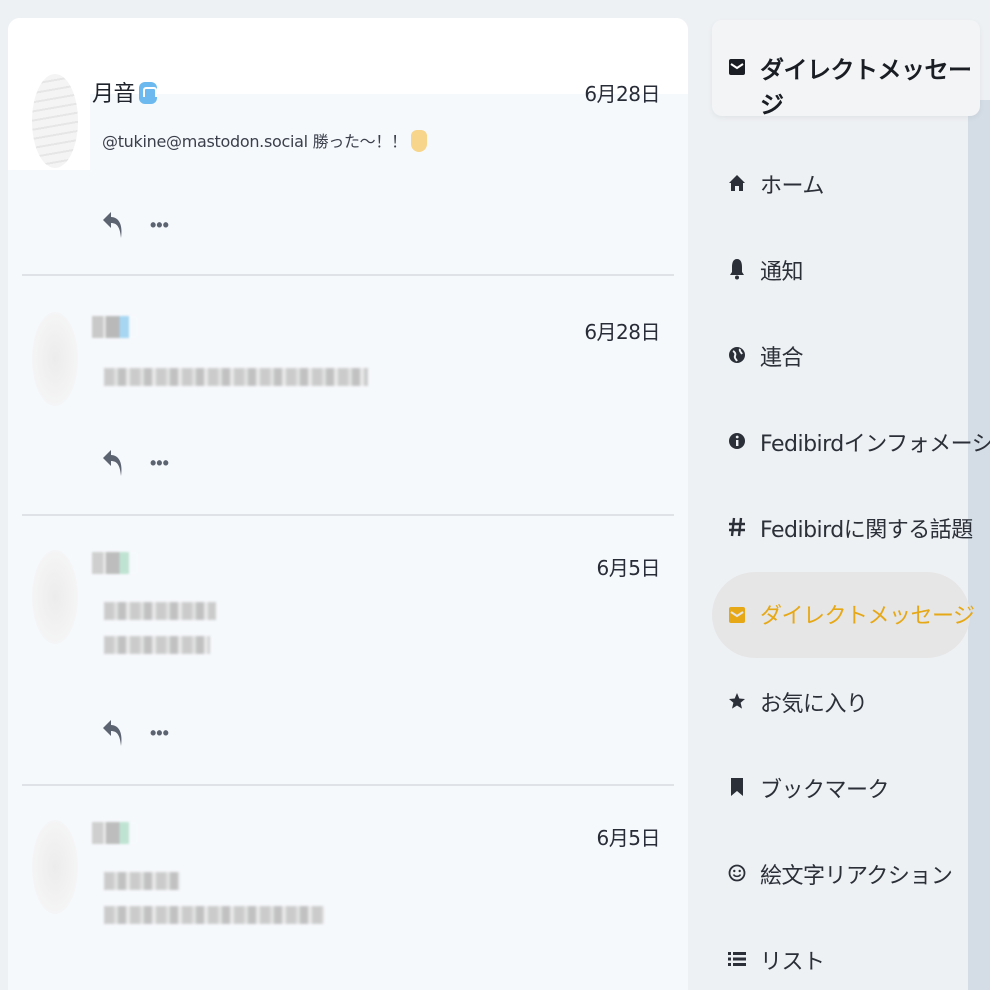  What do you see at coordinates (737, 441) in the screenshot?
I see `info-icon` at bounding box center [737, 441].